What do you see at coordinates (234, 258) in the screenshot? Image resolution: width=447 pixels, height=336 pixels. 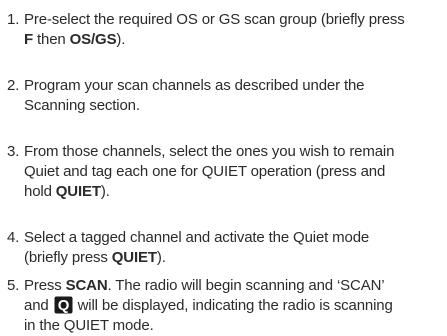 I see `step-line: (briefly press QUIET).` at bounding box center [234, 258].